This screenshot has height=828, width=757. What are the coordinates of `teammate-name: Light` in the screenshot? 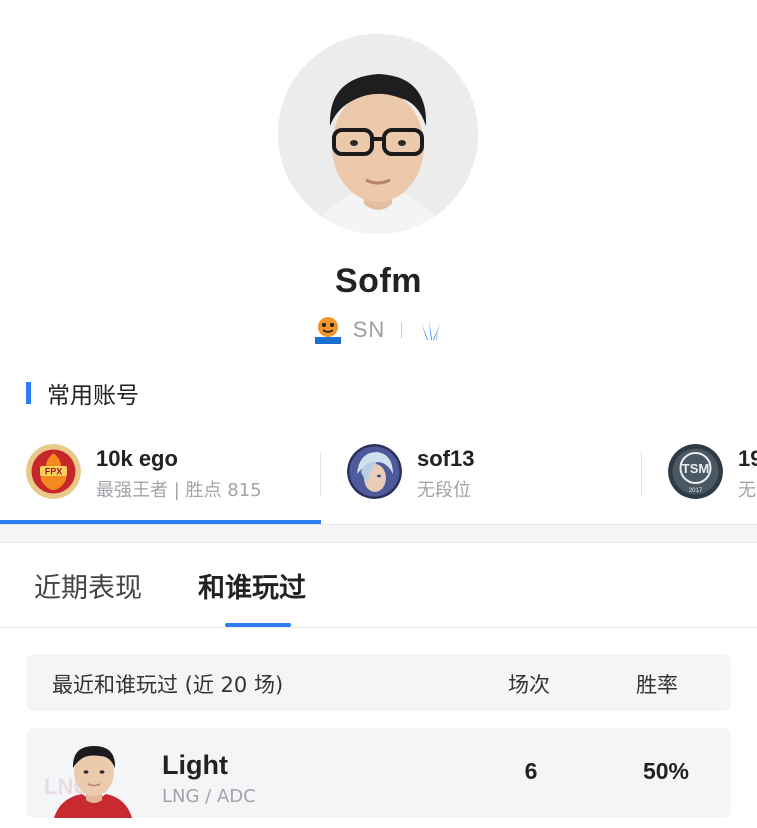 It's located at (195, 765).